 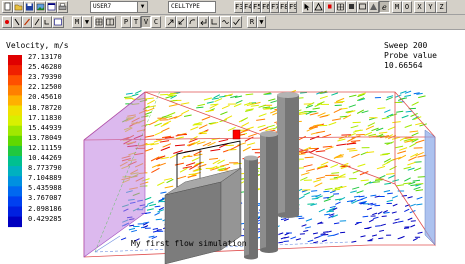 What do you see at coordinates (265, 7) in the screenshot?
I see `f6-button: F6` at bounding box center [265, 7].